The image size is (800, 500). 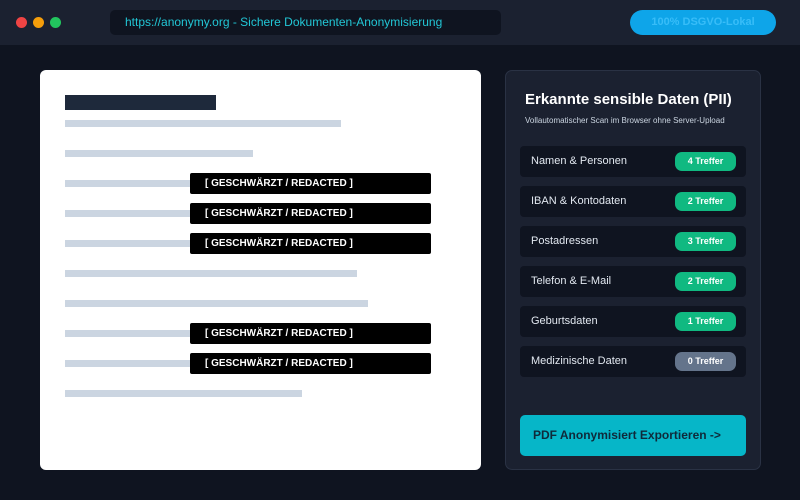 What do you see at coordinates (705, 361) in the screenshot?
I see `hit-count-badge: 0 Treffer` at bounding box center [705, 361].